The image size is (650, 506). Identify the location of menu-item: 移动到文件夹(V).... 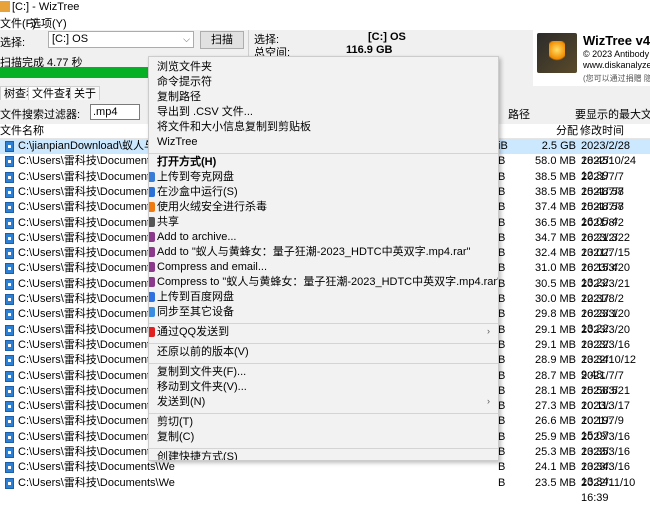
(202, 387).